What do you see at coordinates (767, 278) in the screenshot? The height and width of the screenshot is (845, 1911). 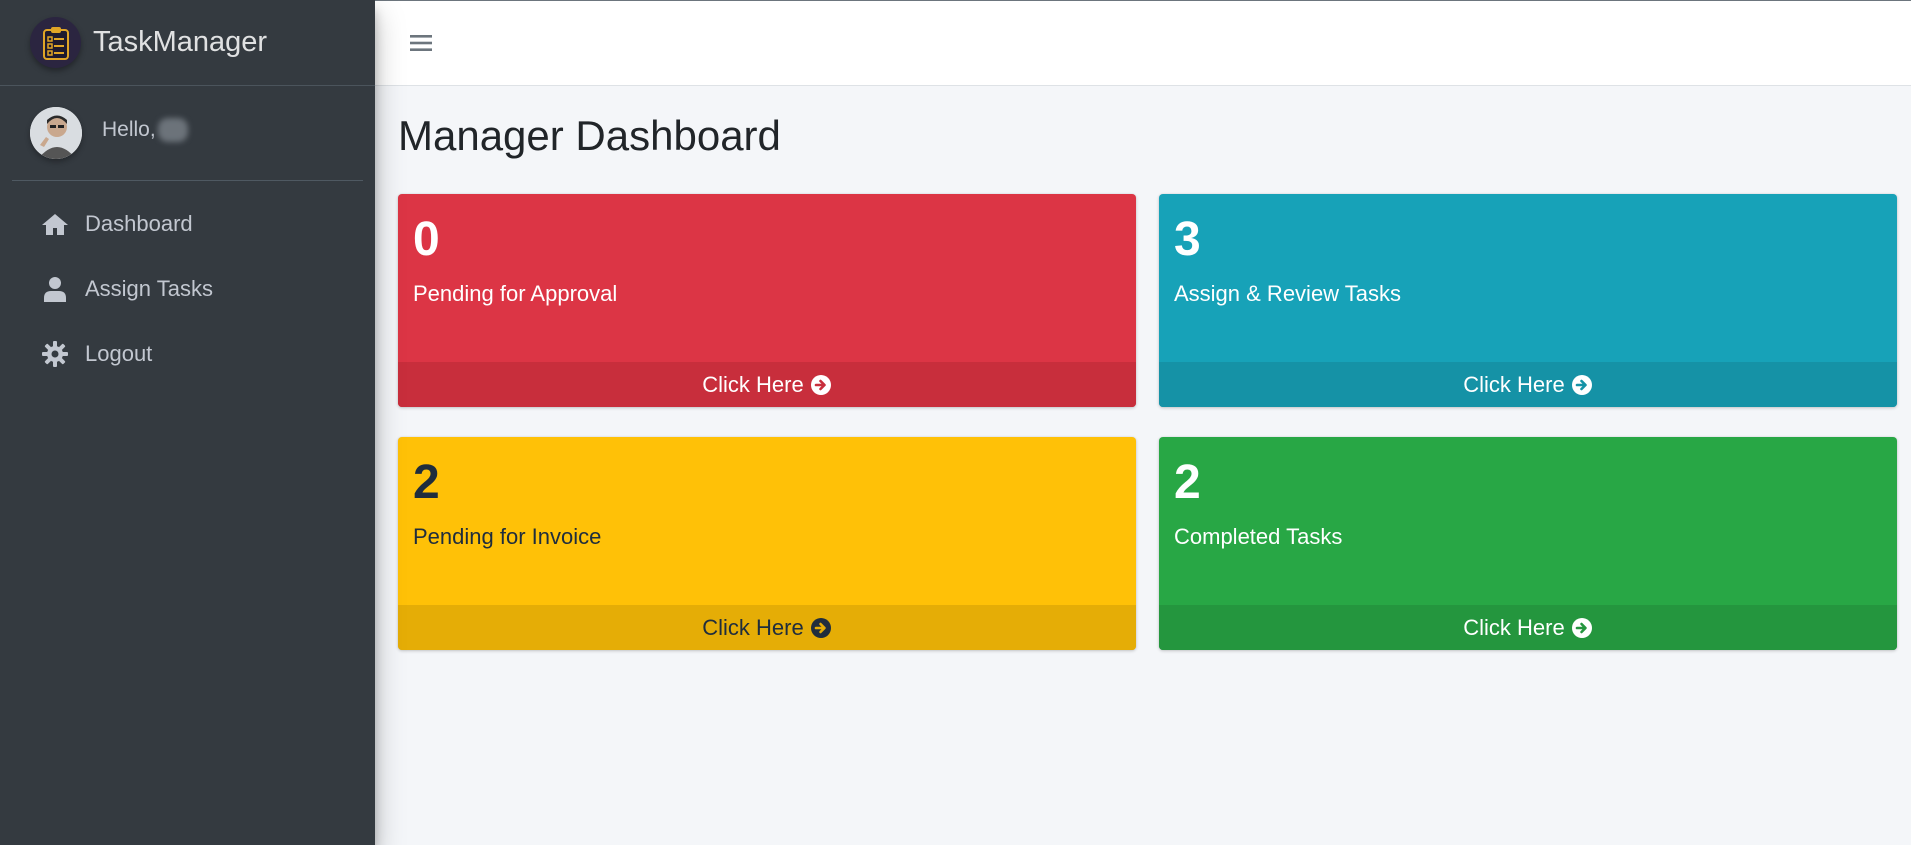 I see `small-box-inner: 0 Pending for Approval` at bounding box center [767, 278].